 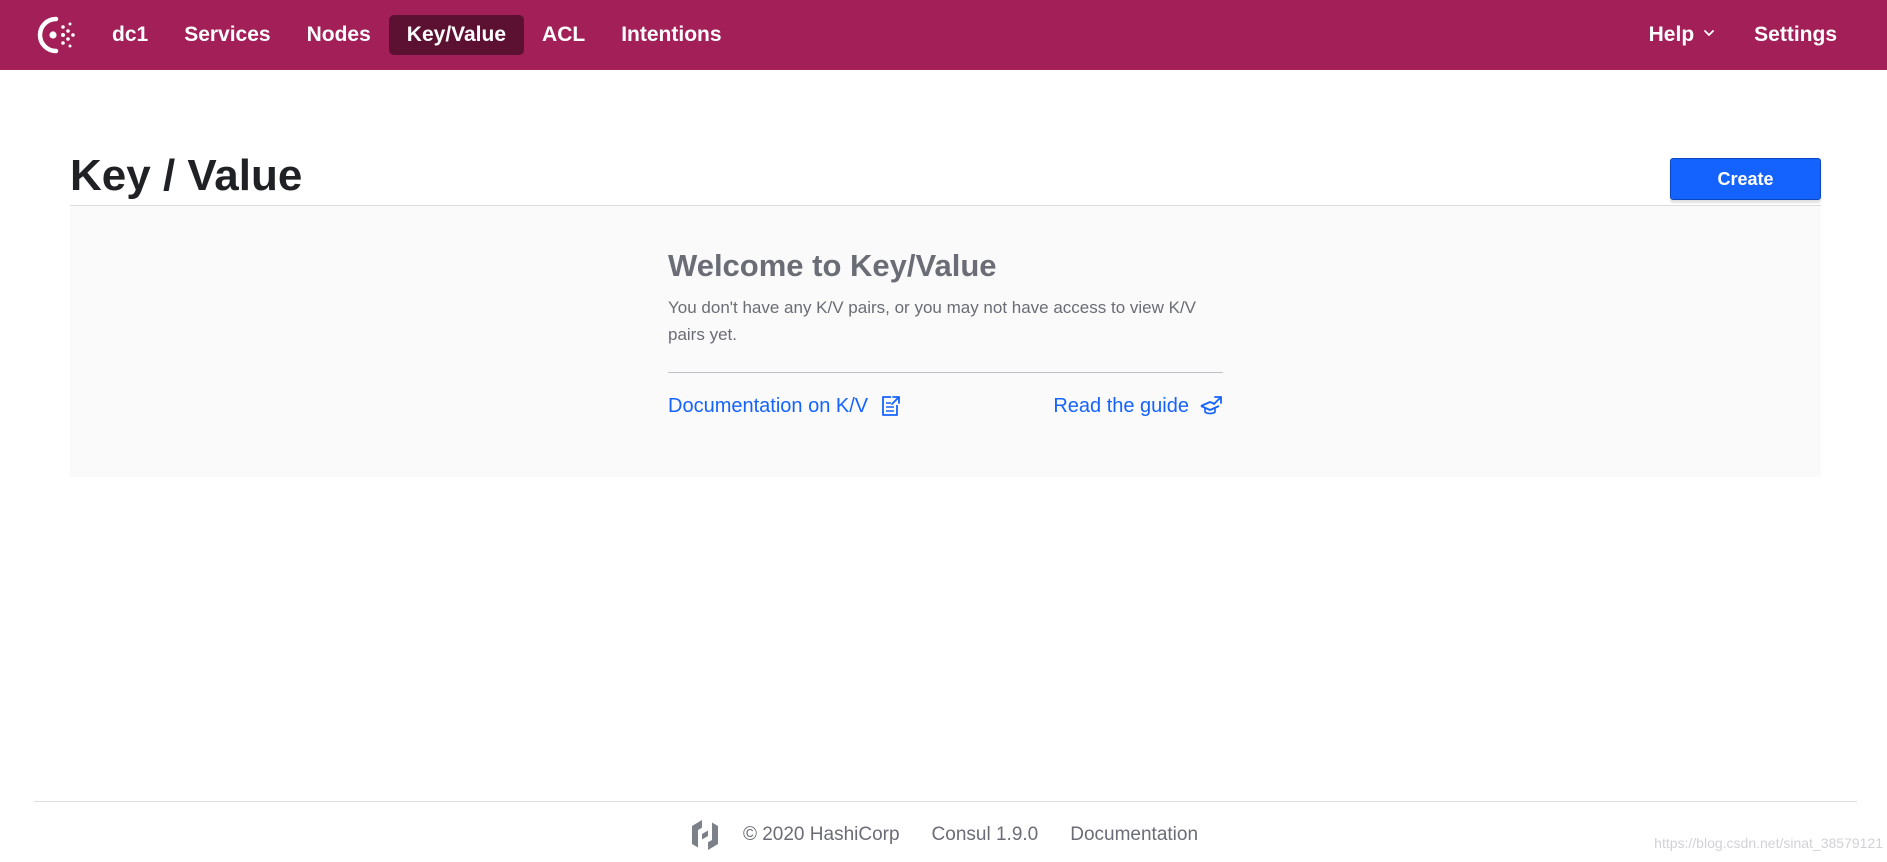 I want to click on empty-state-divider, so click(x=945, y=372).